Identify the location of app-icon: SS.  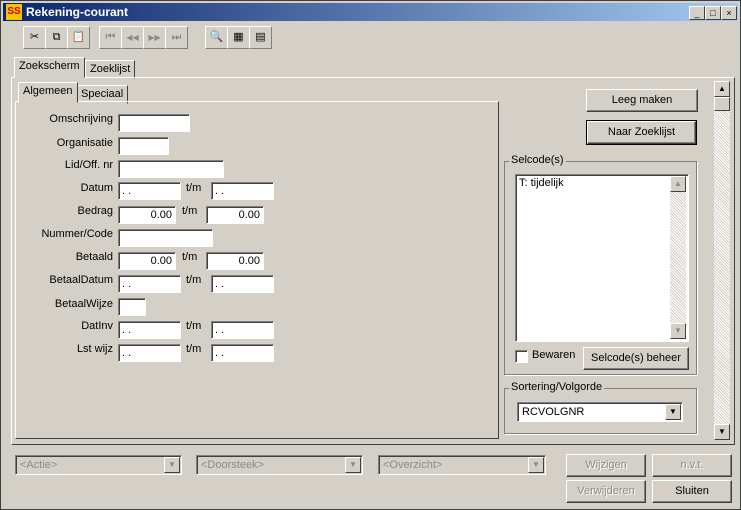
(14, 12).